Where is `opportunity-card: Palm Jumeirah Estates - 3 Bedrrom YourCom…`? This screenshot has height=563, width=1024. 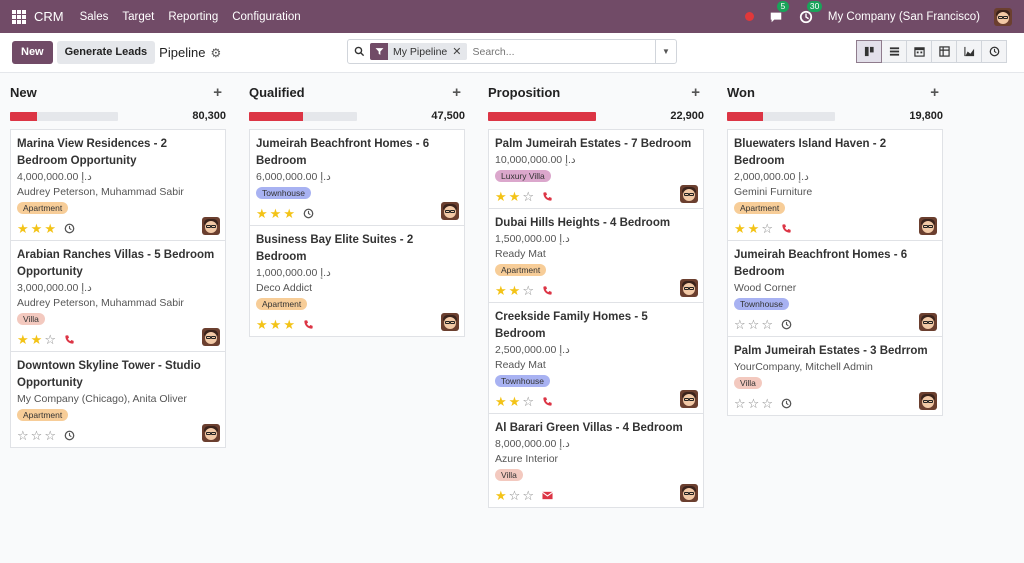
opportunity-card: Palm Jumeirah Estates - 3 Bedrrom YourCom… is located at coordinates (835, 376).